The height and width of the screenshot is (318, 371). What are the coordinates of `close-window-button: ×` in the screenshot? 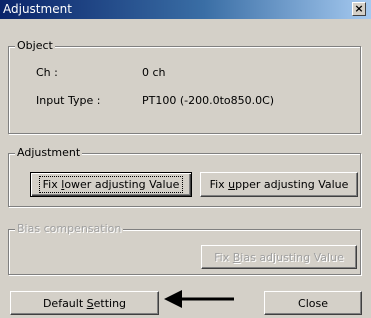 It's located at (359, 9).